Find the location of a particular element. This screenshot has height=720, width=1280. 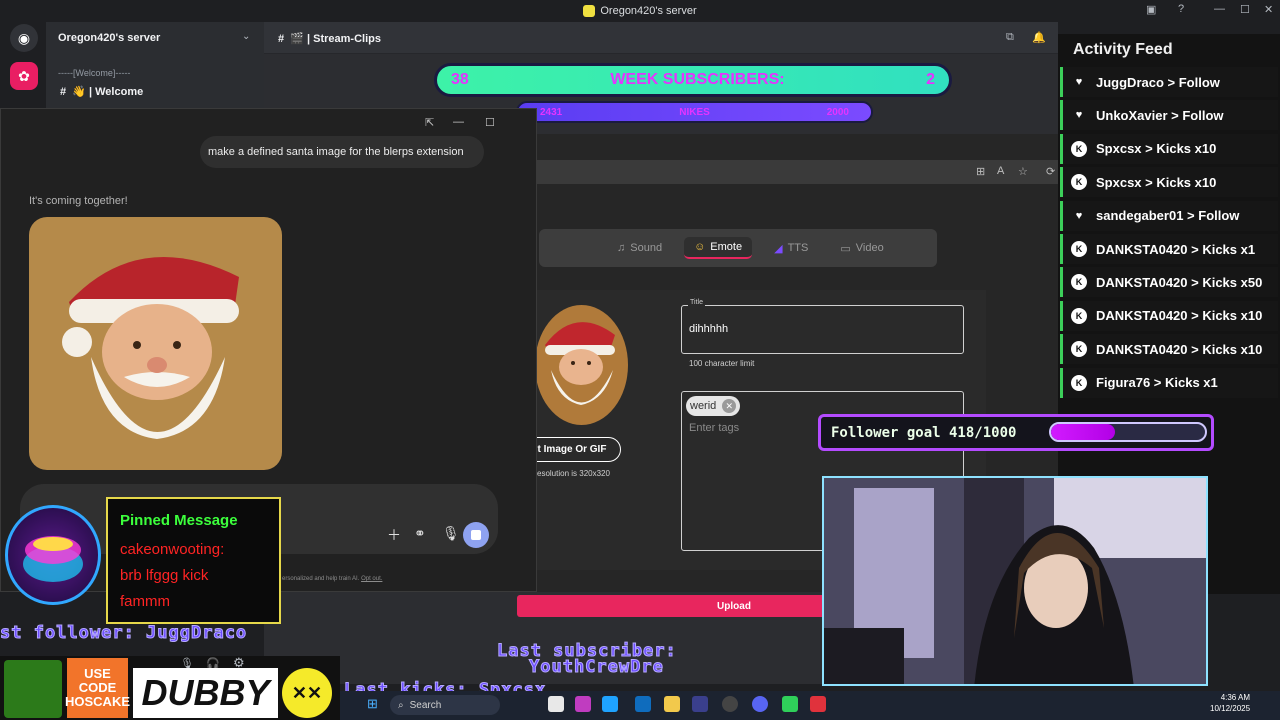

tab-video: ▭ Video is located at coordinates (861, 248).